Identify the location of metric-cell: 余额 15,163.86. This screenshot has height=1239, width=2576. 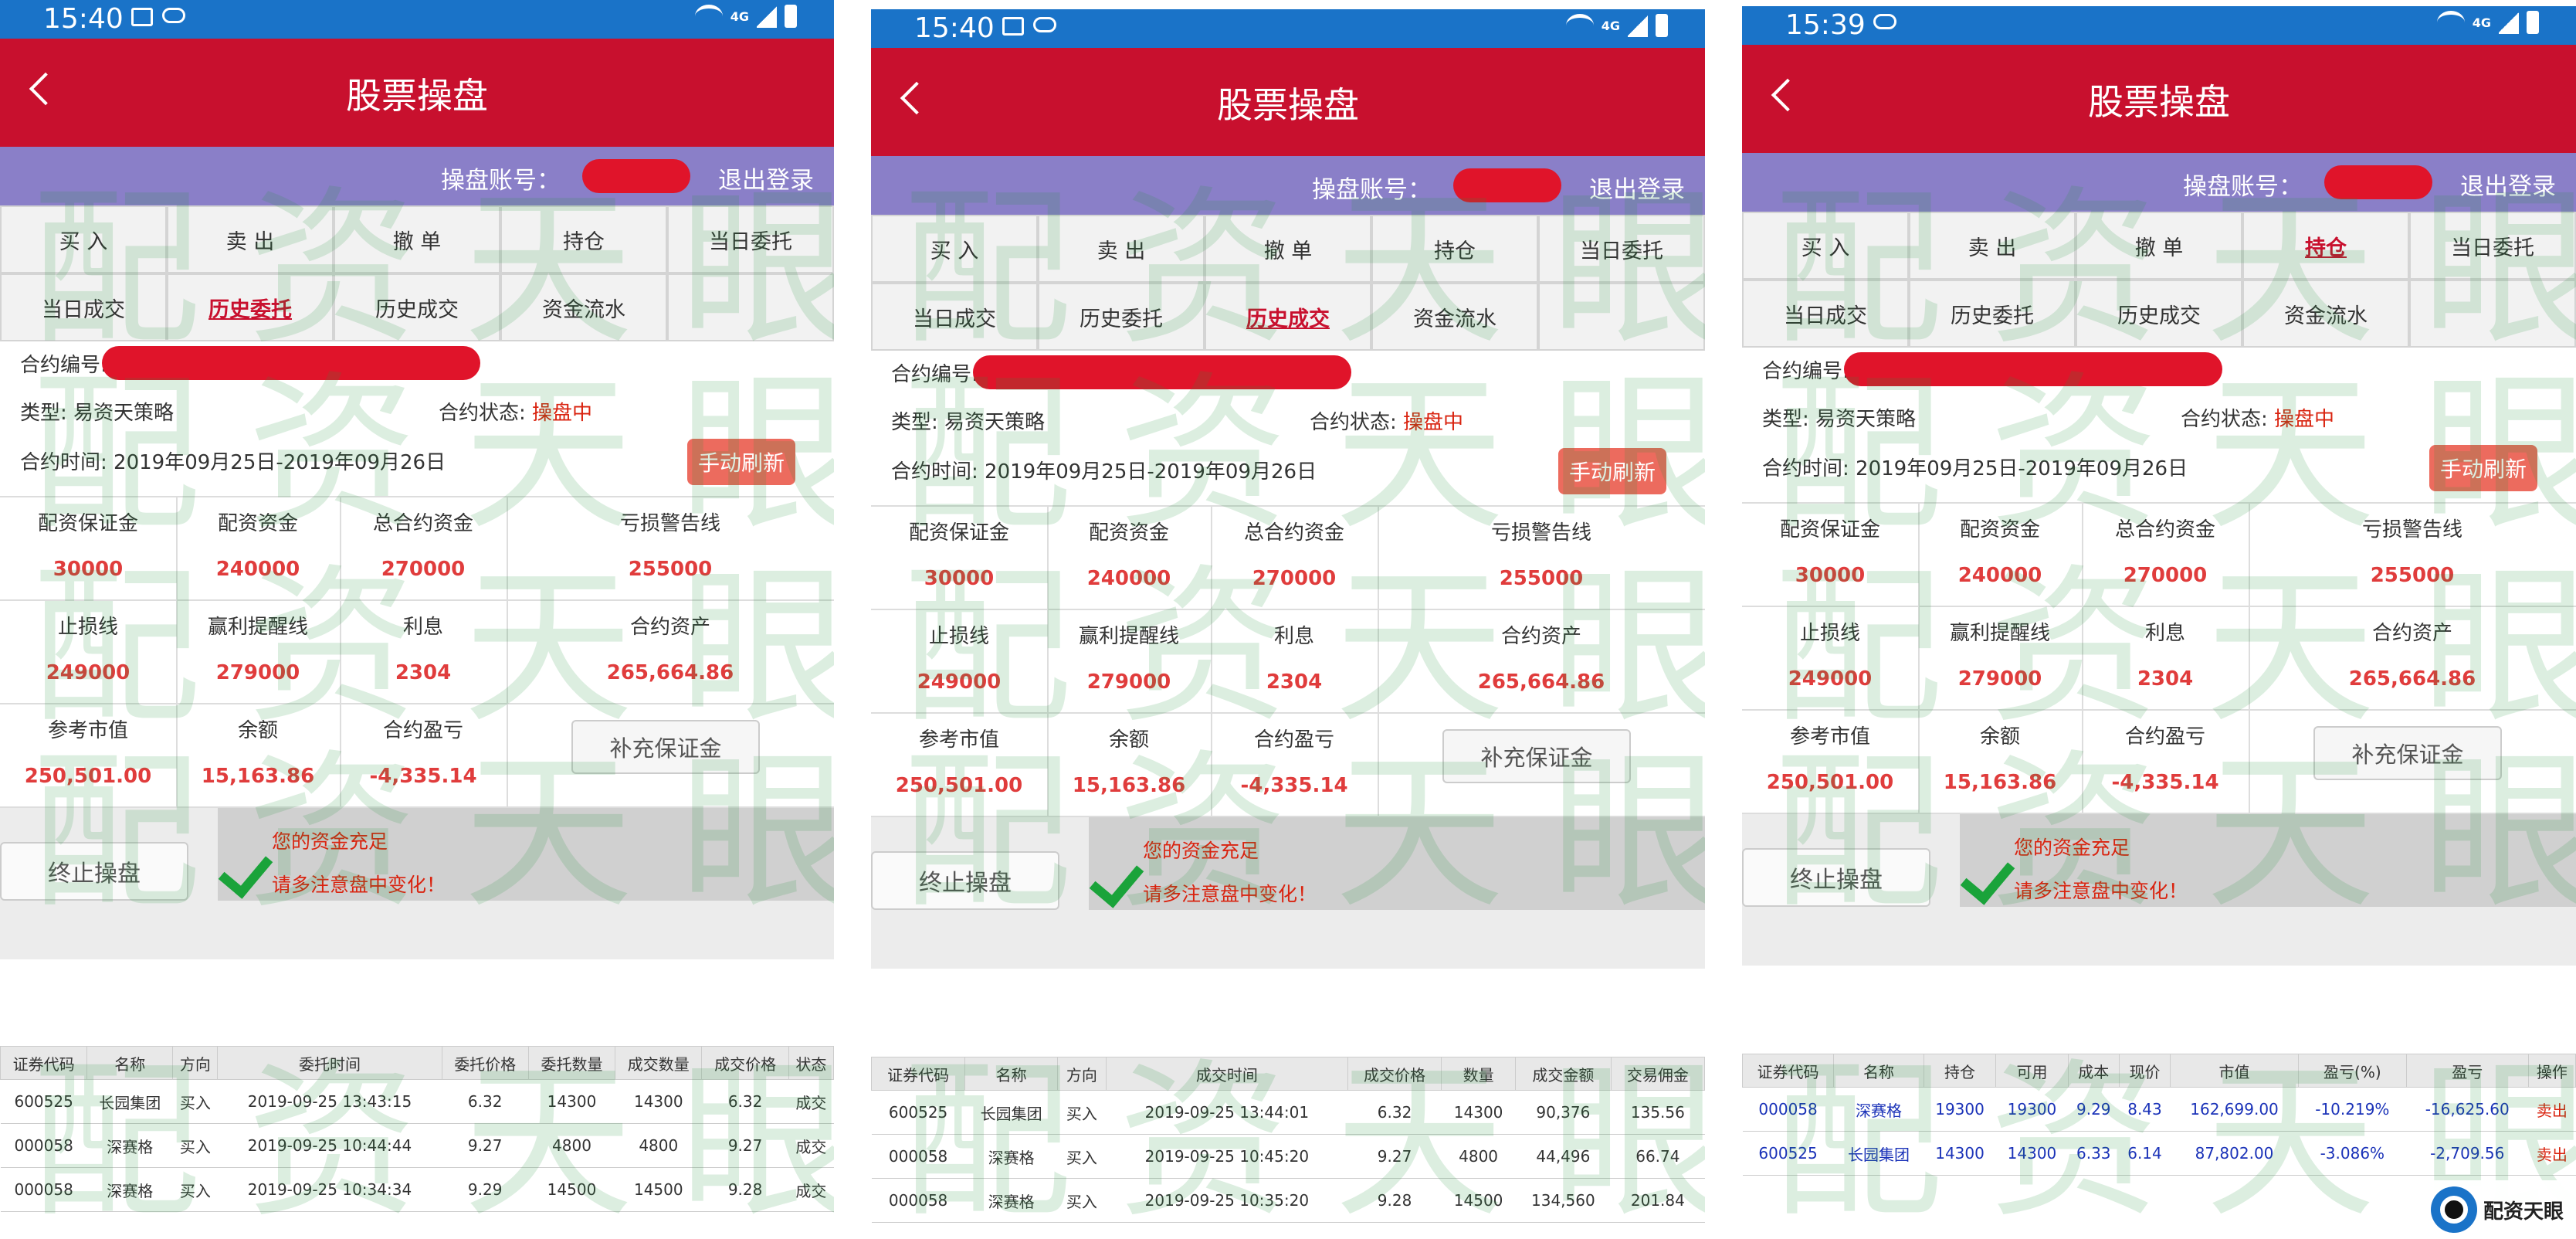
(258, 755).